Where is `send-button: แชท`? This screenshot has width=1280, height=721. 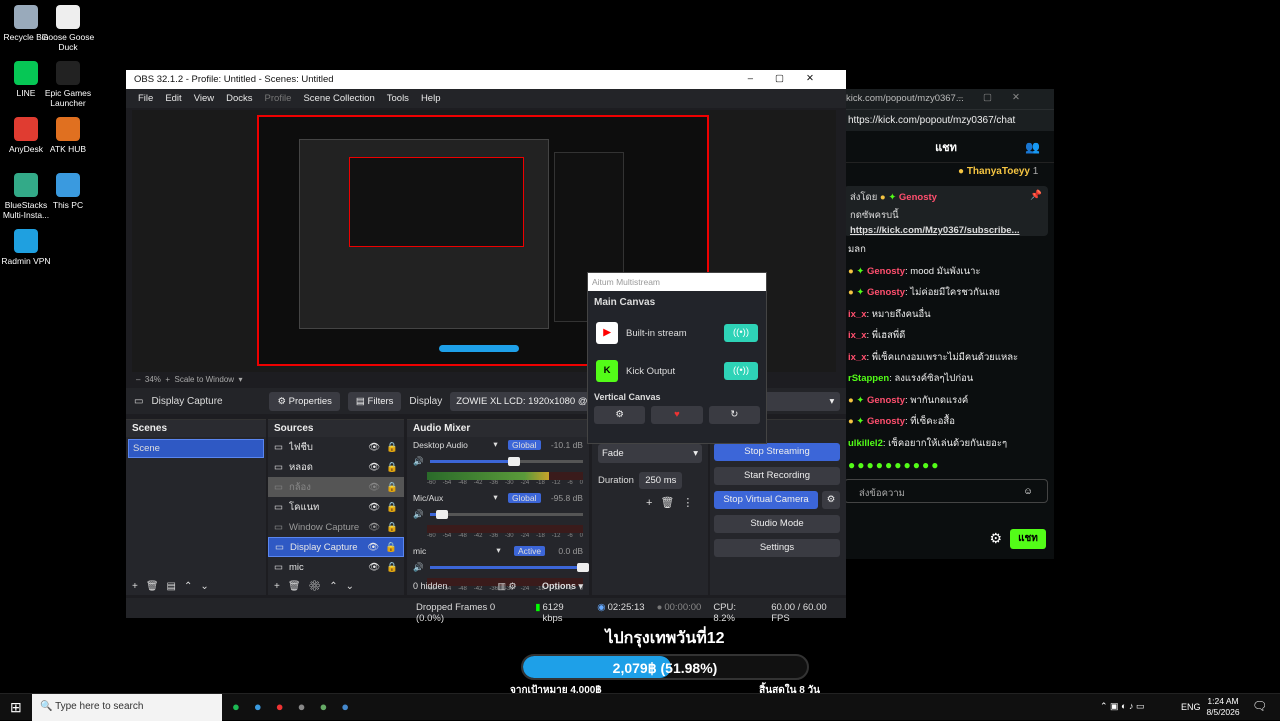 send-button: แชท is located at coordinates (1028, 539).